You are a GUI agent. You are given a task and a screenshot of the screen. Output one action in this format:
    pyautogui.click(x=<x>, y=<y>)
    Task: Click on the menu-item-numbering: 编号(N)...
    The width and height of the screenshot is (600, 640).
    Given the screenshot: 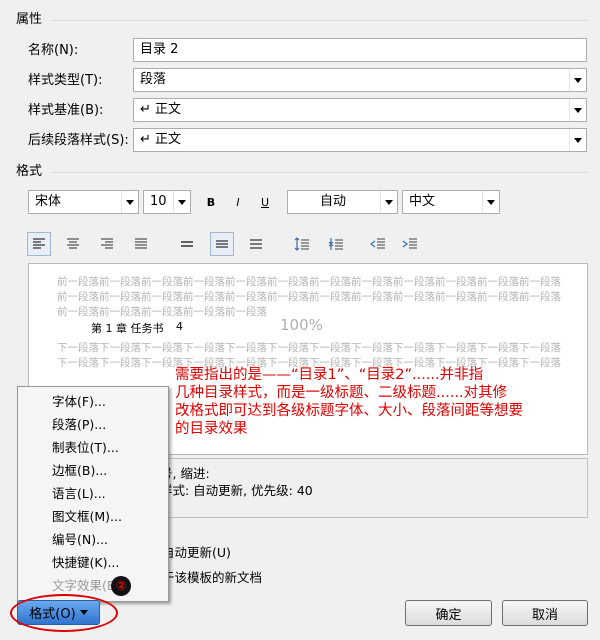 What is the action you would take?
    pyautogui.click(x=80, y=540)
    